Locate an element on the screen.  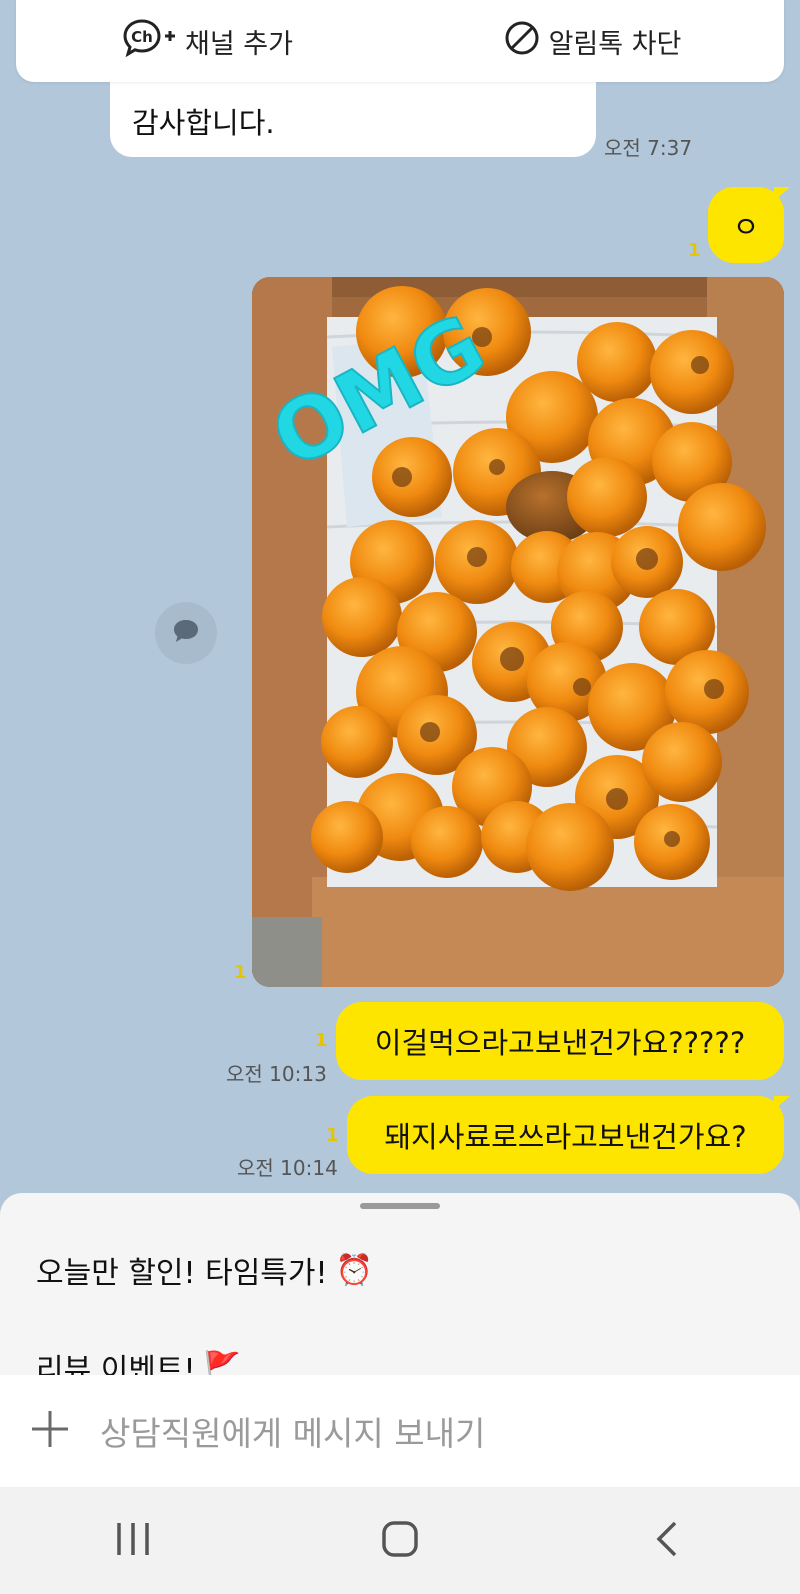
incoming-message-text: 감사합니다. is located at coordinates (203, 123).